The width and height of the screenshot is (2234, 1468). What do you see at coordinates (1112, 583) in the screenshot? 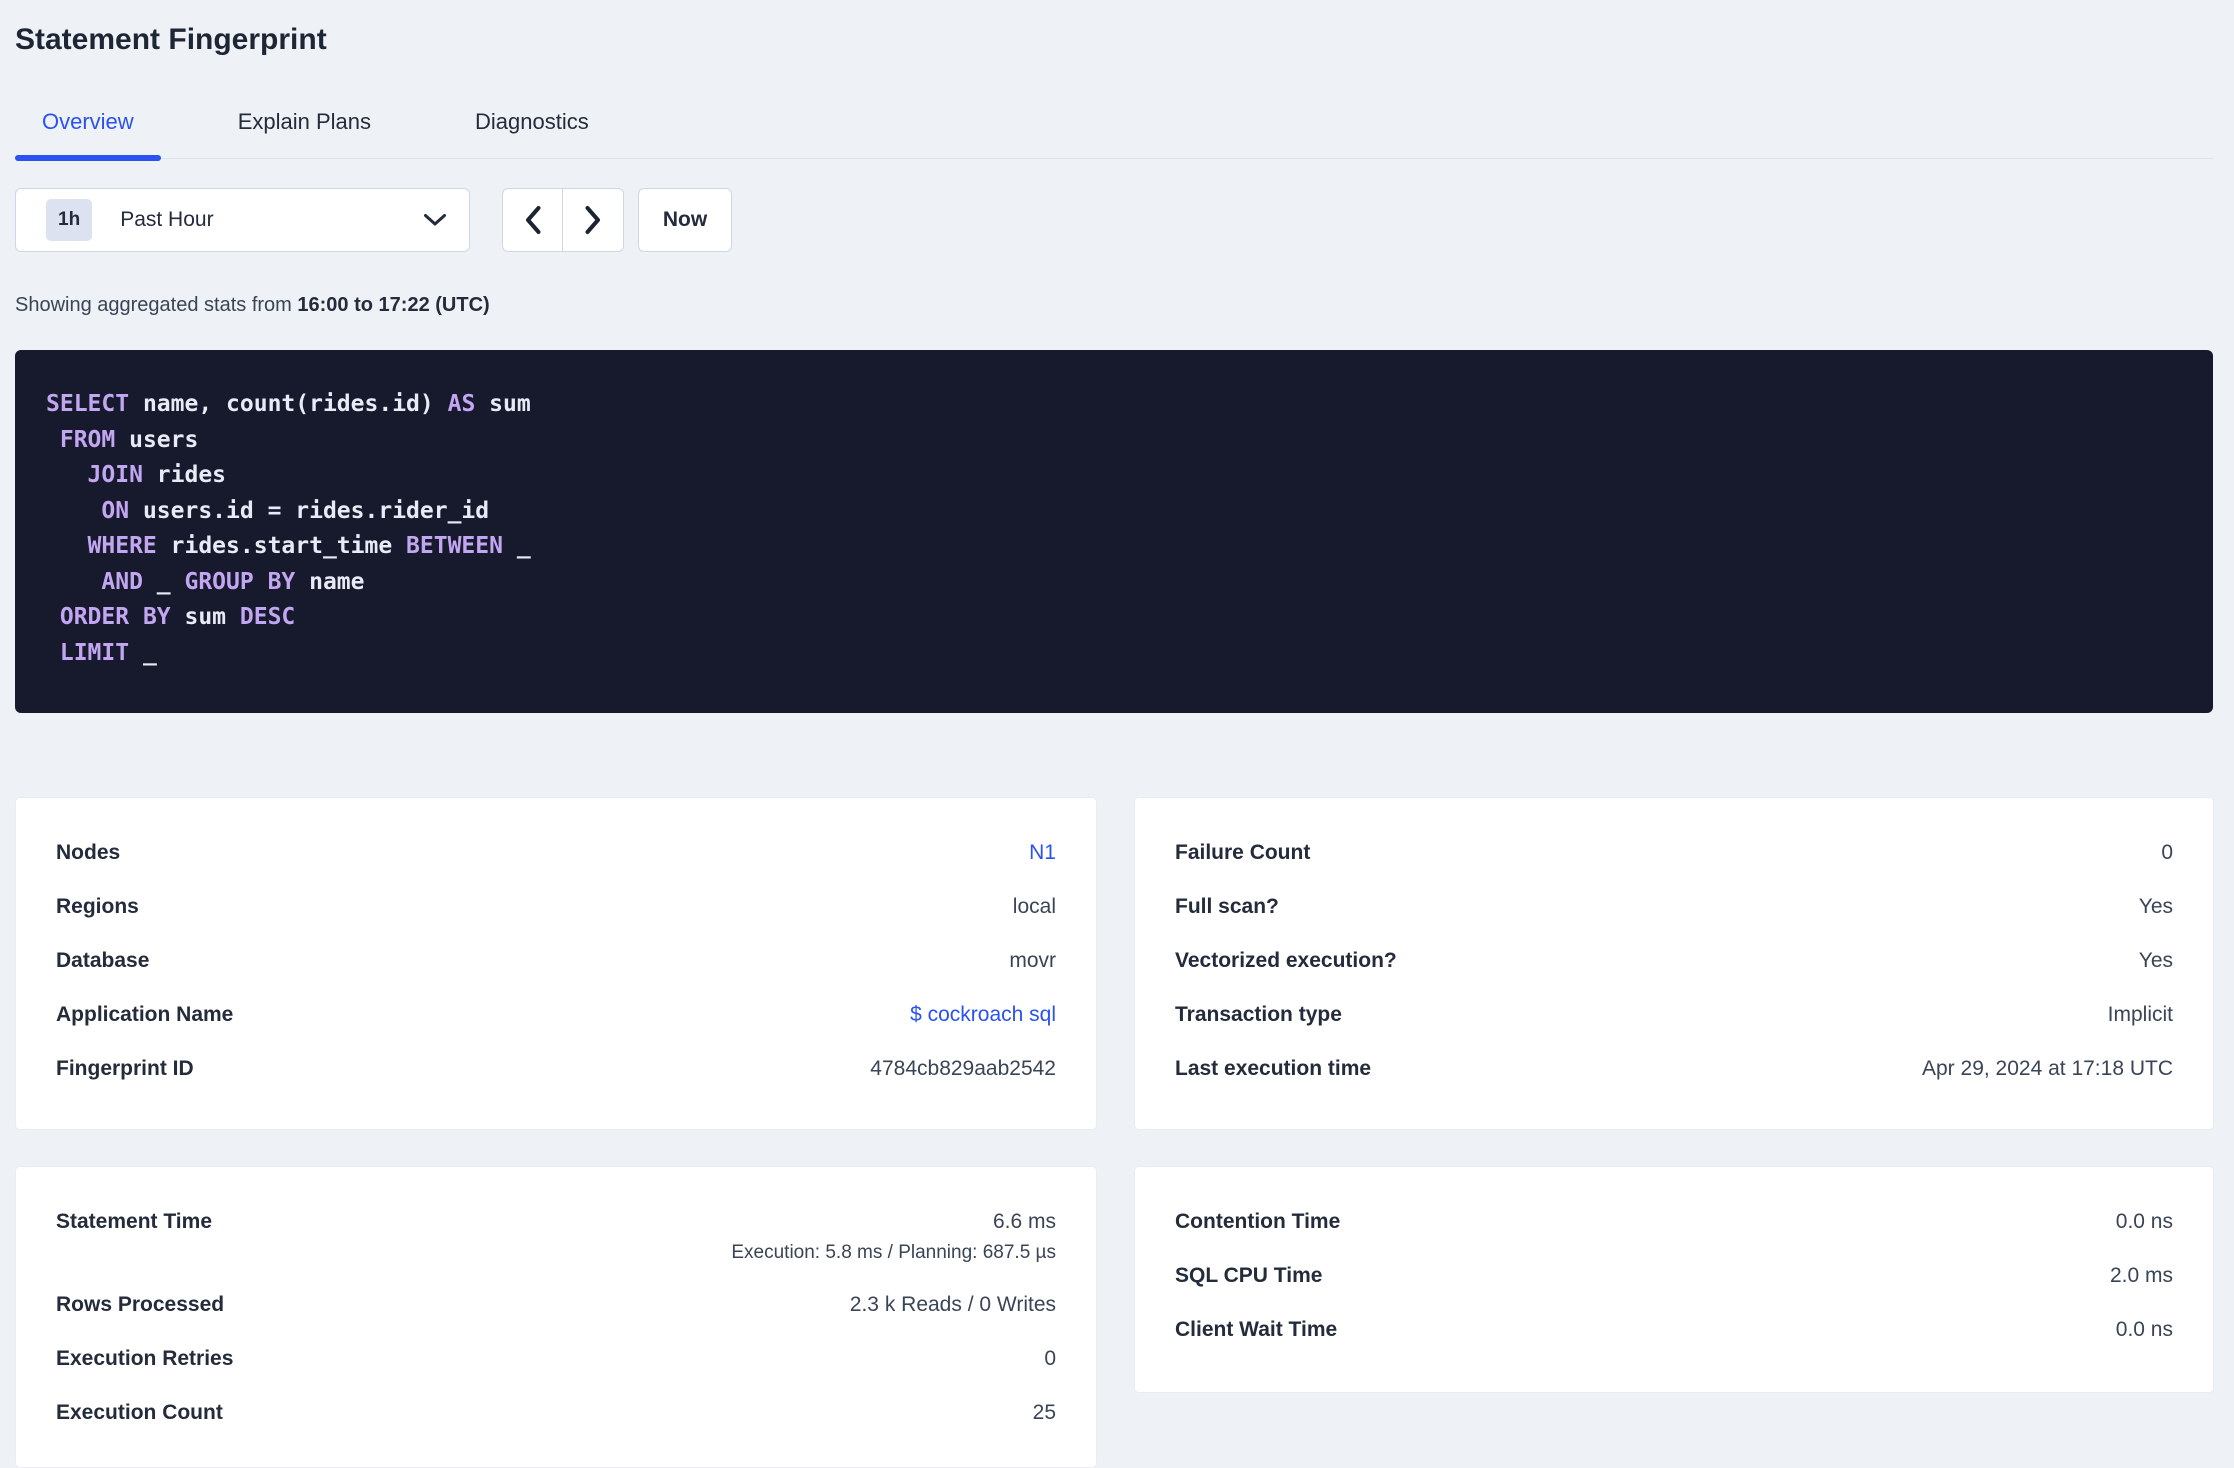
I see `sql-line: AND _ GROUP BY name` at bounding box center [1112, 583].